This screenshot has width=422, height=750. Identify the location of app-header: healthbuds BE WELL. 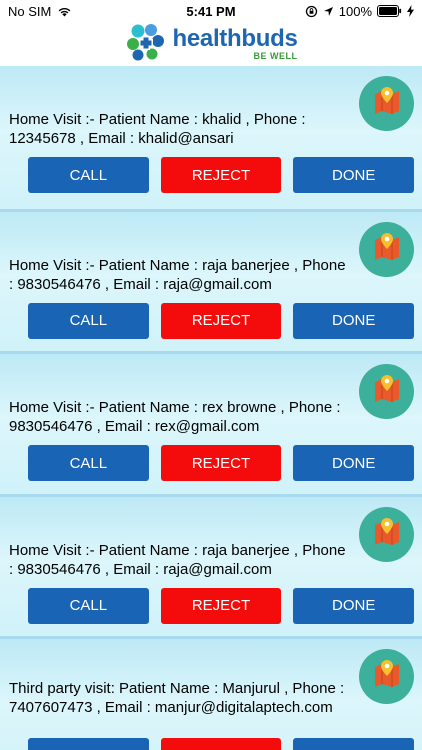
(211, 44).